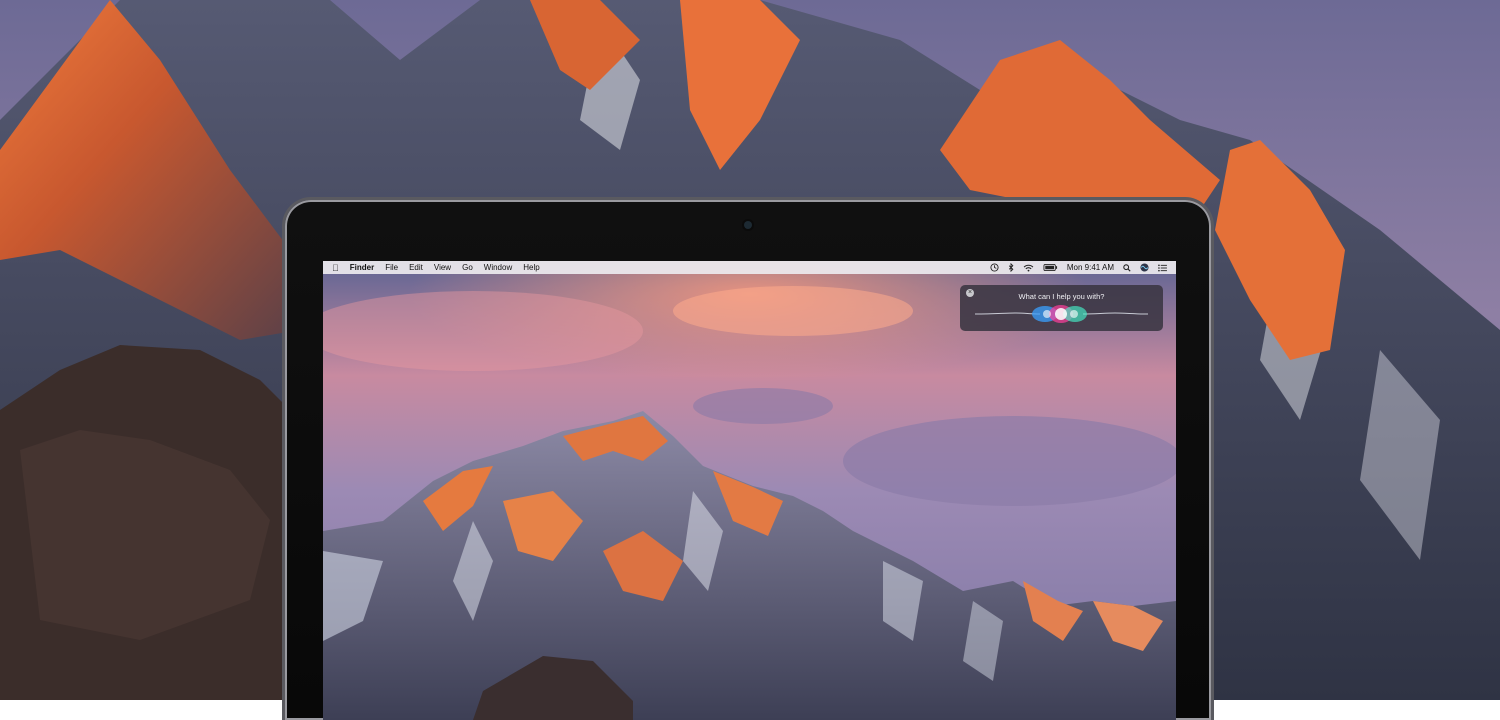  What do you see at coordinates (1127, 267) in the screenshot?
I see `spotlight-search-icon` at bounding box center [1127, 267].